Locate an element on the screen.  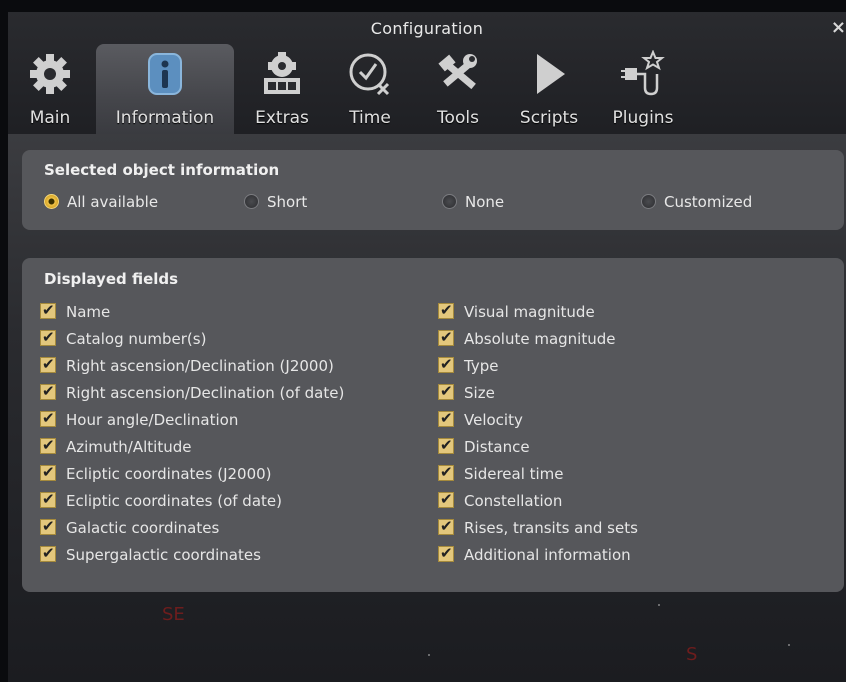
checkbox-rise-transit-set: Rises, transits and sets is located at coordinates (538, 527).